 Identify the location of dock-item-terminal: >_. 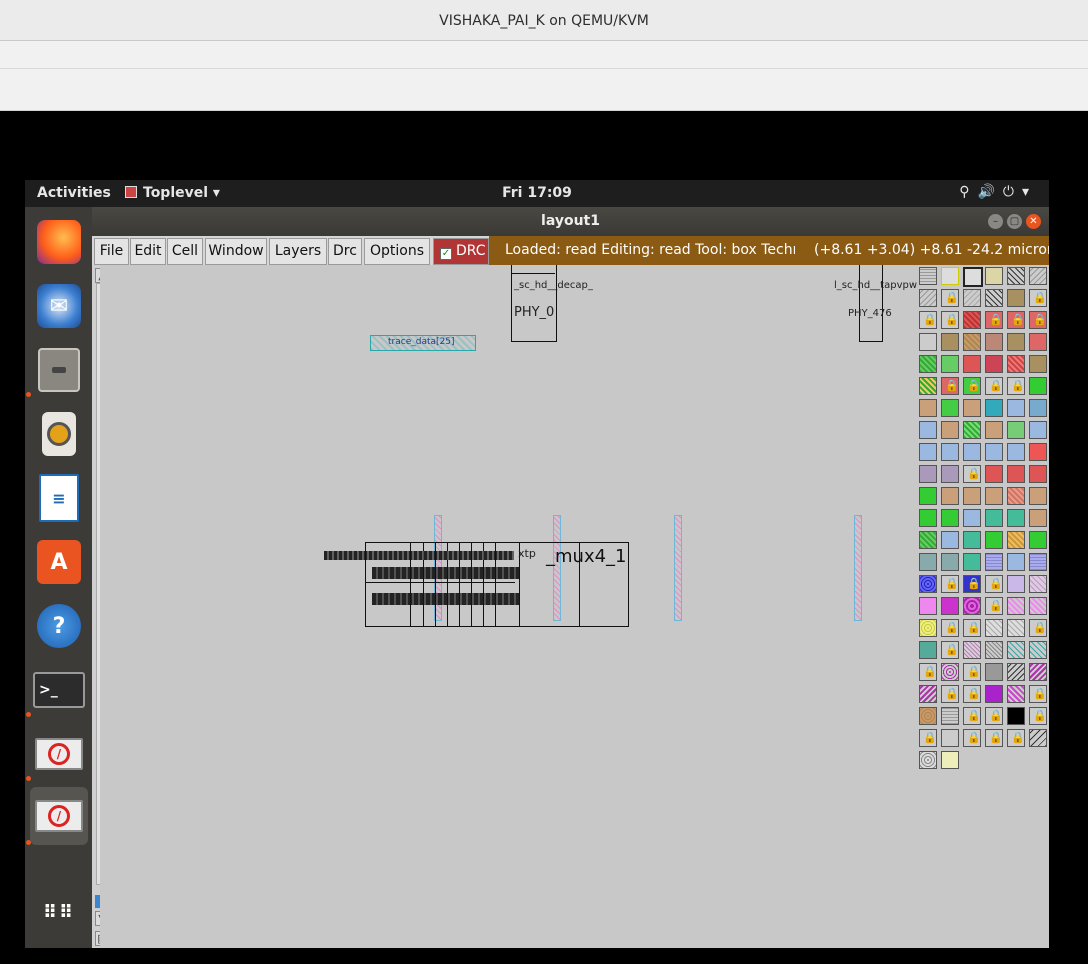
(59, 690).